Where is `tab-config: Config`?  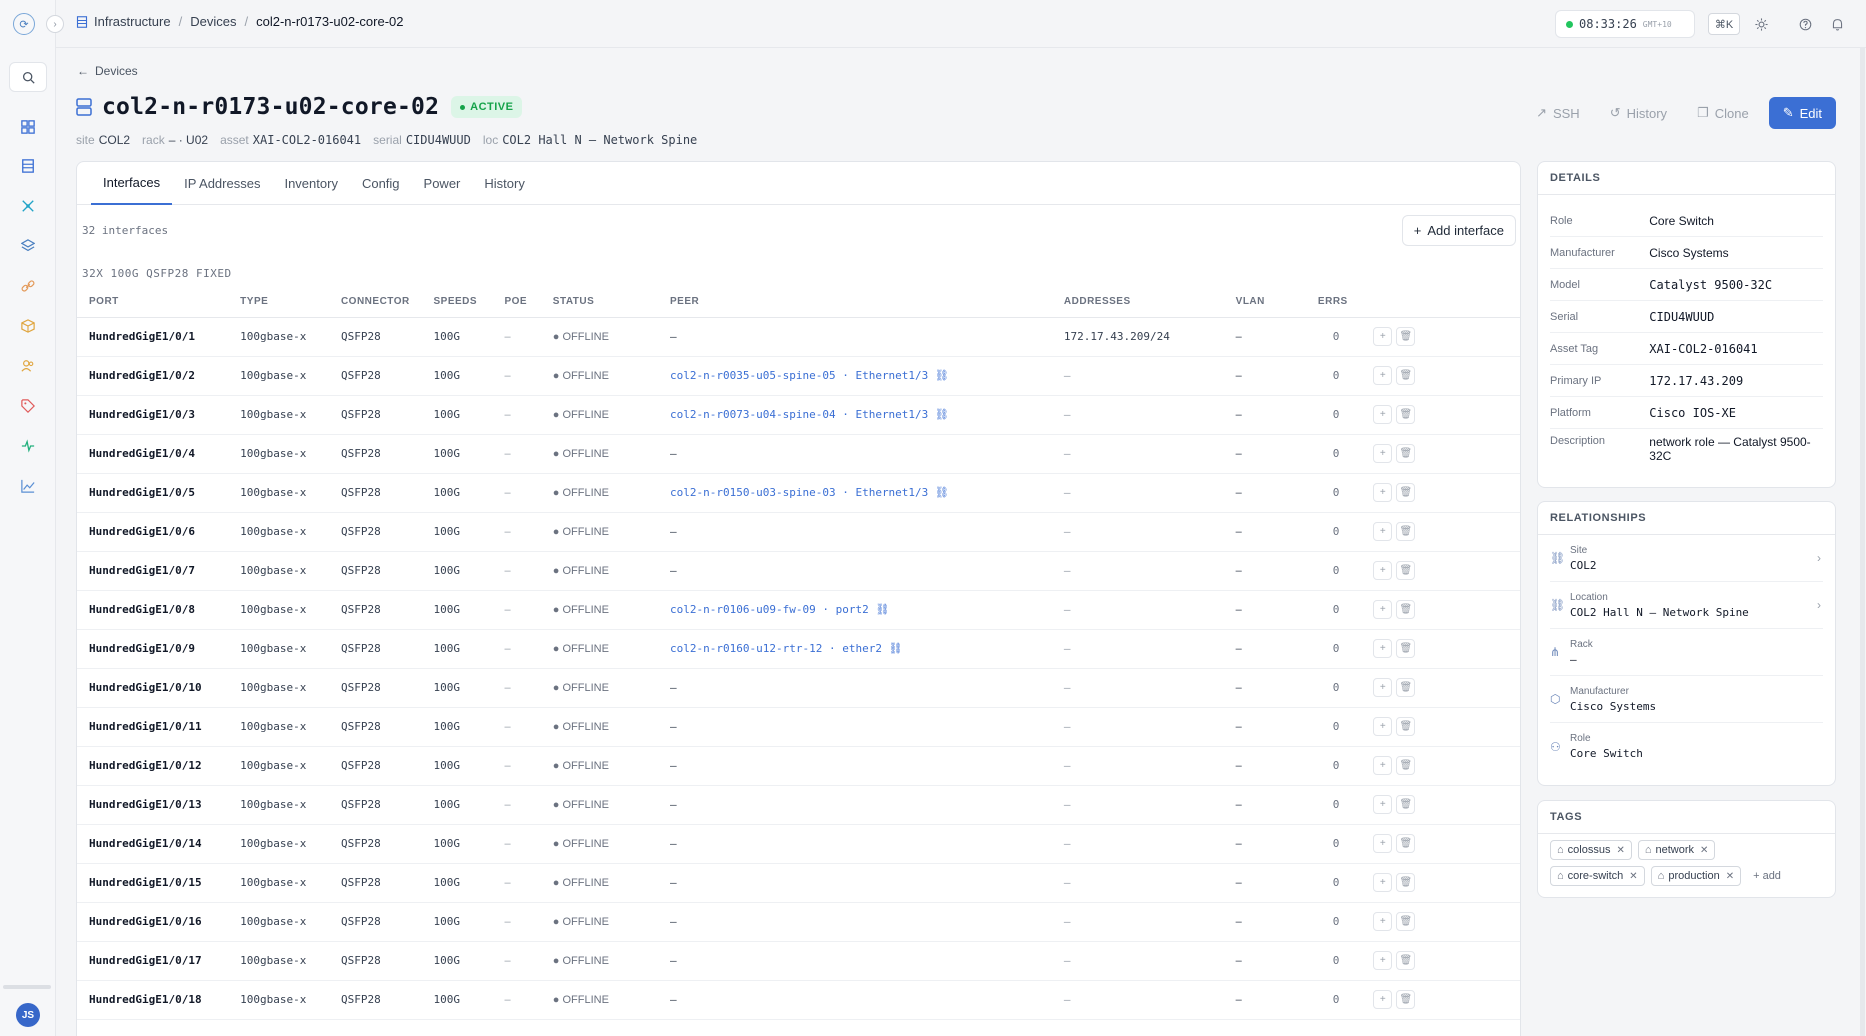 tab-config: Config is located at coordinates (381, 183).